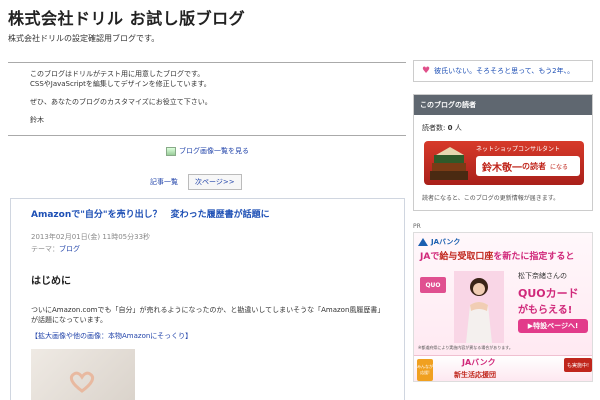  Describe the element at coordinates (503, 368) in the screenshot. I see `ad-bottom-strip: みんなが応援! JAバンク 新生活応援団 も実施中!` at that location.